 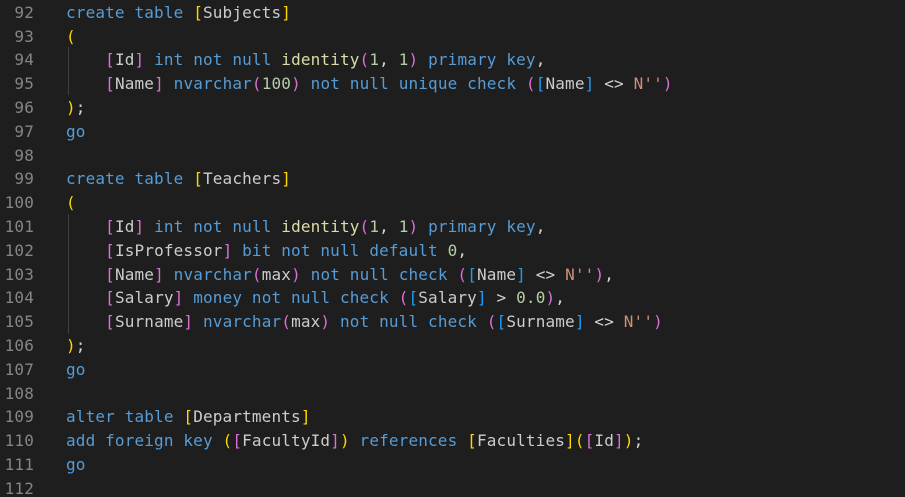 What do you see at coordinates (452, 13) in the screenshot?
I see `code-line: 92 create table [Subjects]` at bounding box center [452, 13].